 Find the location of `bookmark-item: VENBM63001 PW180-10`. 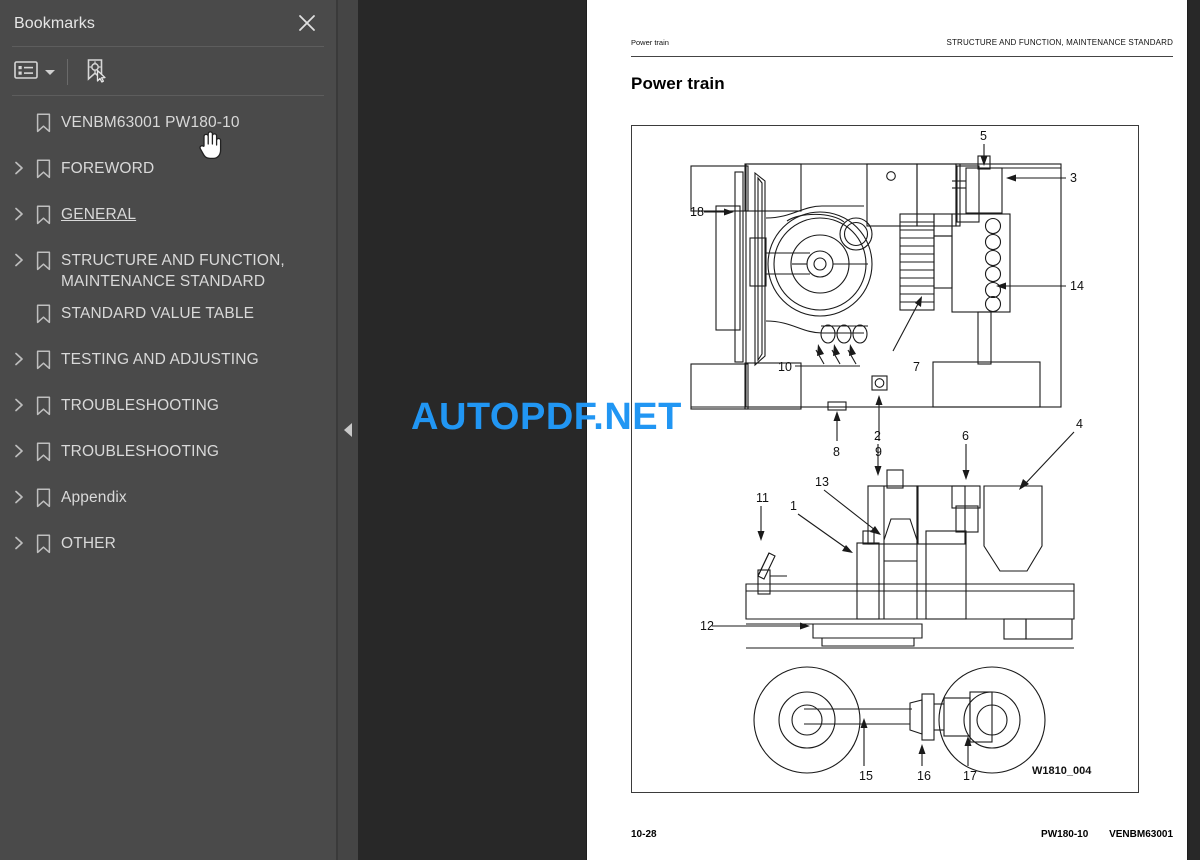

bookmark-item: VENBM63001 PW180-10 is located at coordinates (168, 129).